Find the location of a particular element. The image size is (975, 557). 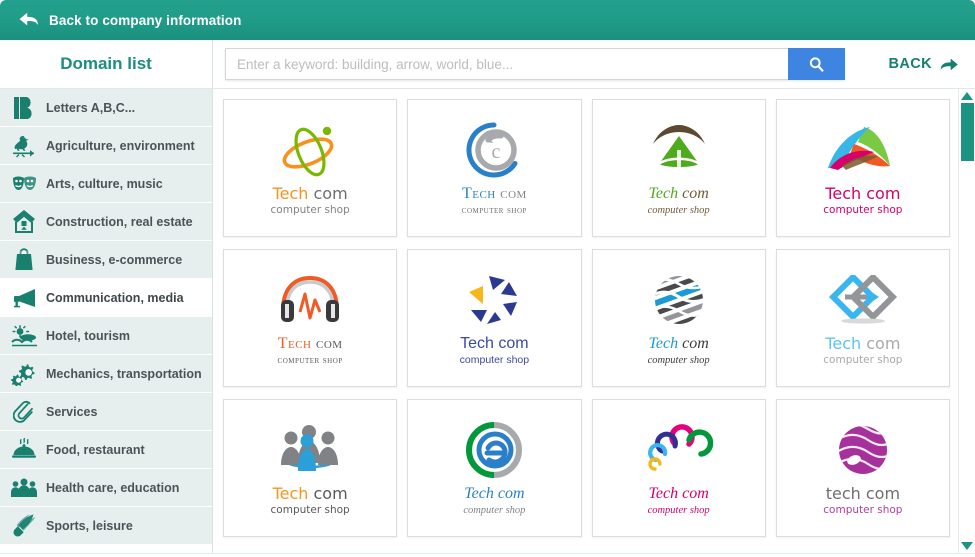

sidebar-item-label: Hotel, tourism is located at coordinates (88, 335).